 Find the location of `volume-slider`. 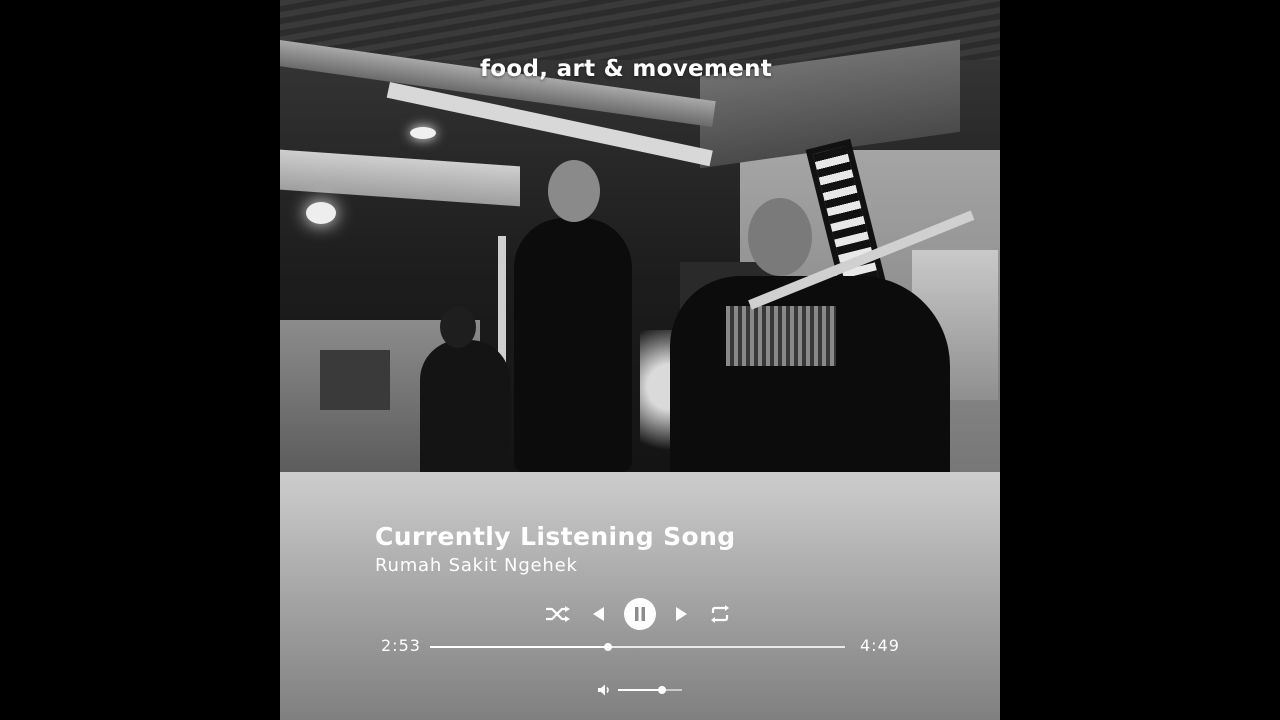

volume-slider is located at coordinates (650, 690).